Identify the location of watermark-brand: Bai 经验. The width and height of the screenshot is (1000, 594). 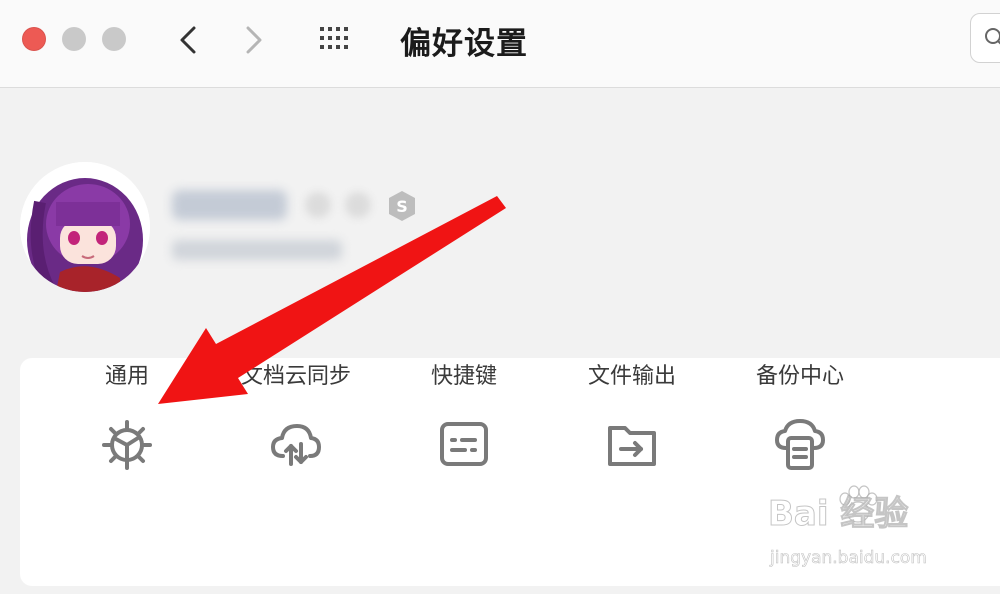
(838, 514).